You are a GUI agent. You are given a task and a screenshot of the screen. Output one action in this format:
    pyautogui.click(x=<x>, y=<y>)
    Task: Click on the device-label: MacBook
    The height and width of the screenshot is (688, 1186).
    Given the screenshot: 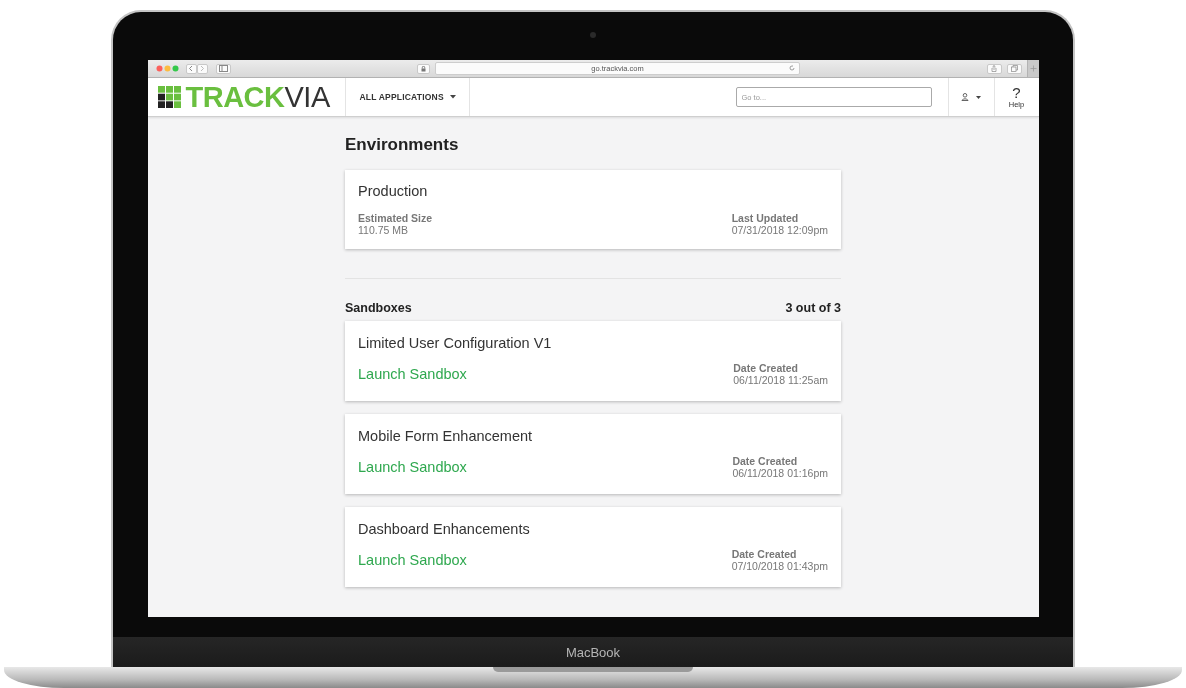 What is the action you would take?
    pyautogui.click(x=593, y=652)
    